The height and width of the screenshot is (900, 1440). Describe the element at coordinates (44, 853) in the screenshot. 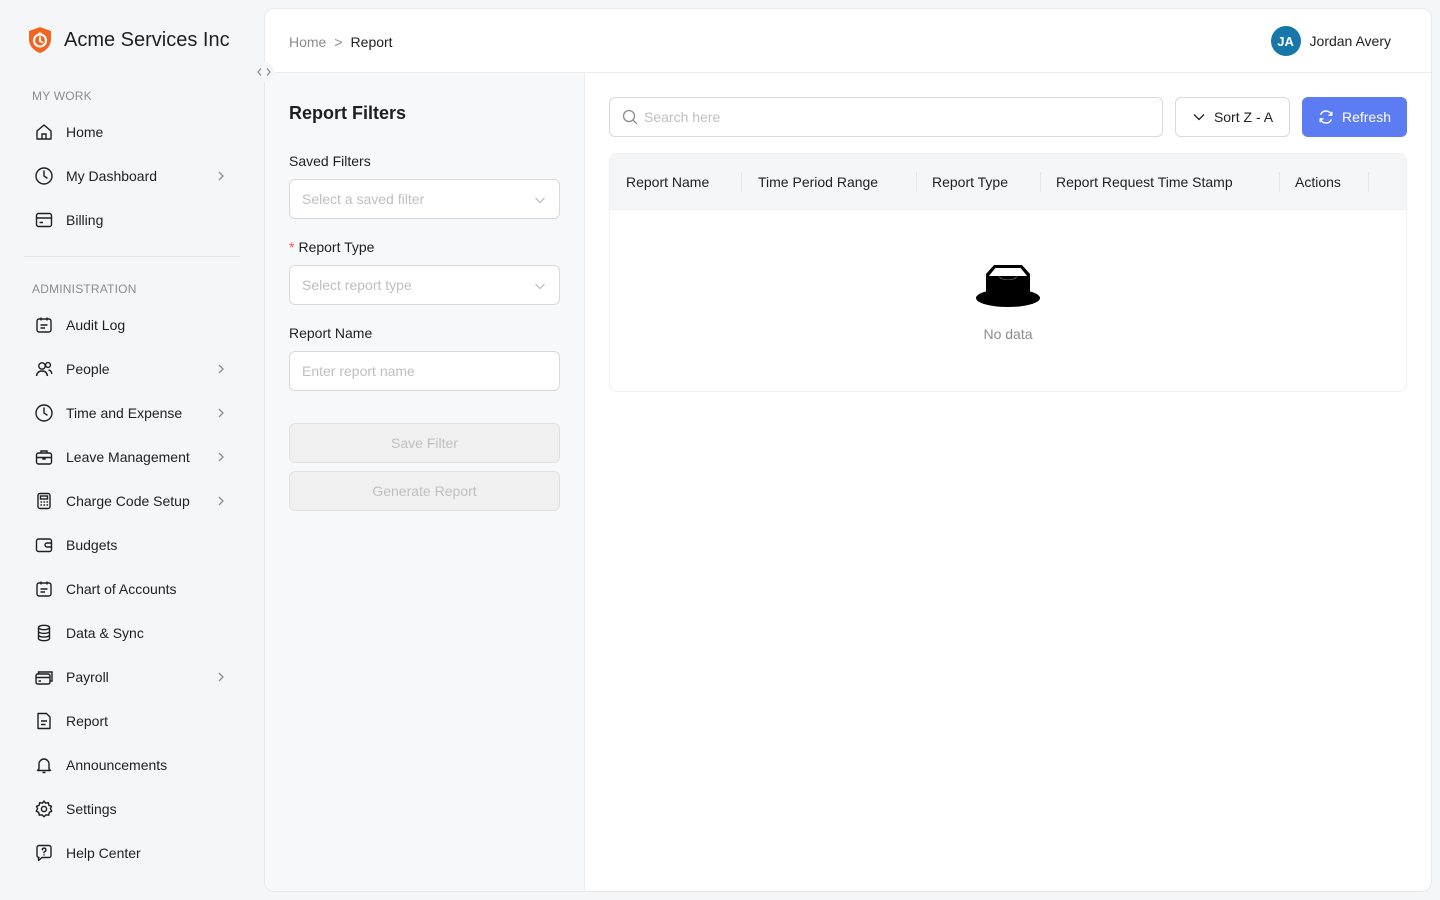

I see `help-chat-icon` at that location.